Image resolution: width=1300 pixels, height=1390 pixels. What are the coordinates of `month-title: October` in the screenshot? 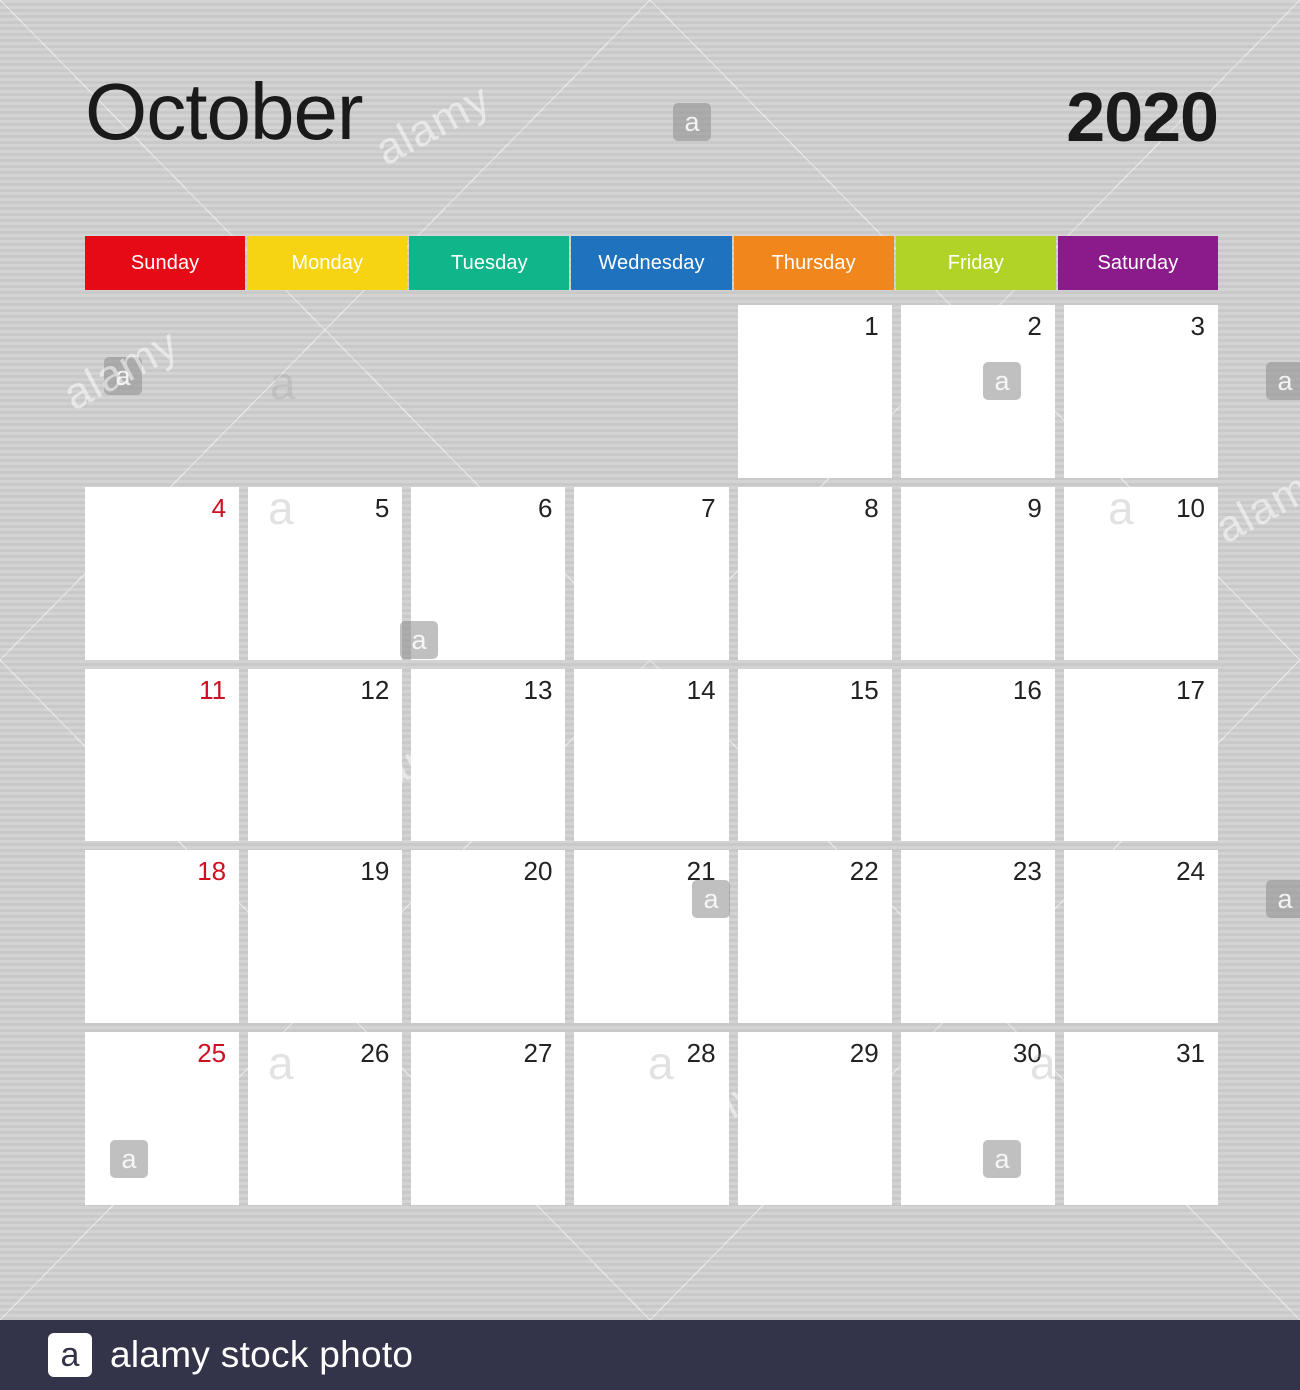 It's located at (224, 111).